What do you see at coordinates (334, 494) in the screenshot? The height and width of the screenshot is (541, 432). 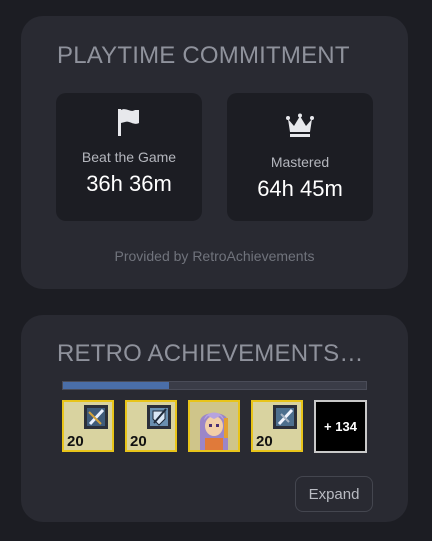 I see `expand-button: Expand` at bounding box center [334, 494].